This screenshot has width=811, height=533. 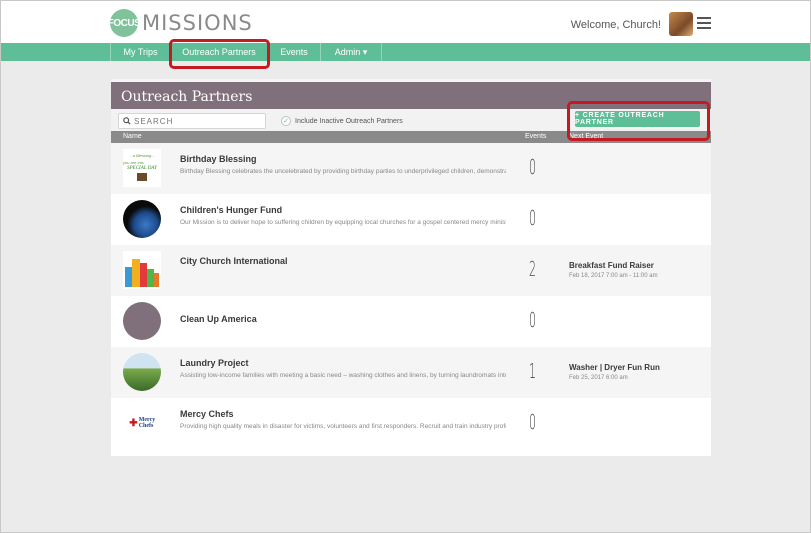 What do you see at coordinates (611, 265) in the screenshot?
I see `next-event-name: Breakfast Fund Raiser` at bounding box center [611, 265].